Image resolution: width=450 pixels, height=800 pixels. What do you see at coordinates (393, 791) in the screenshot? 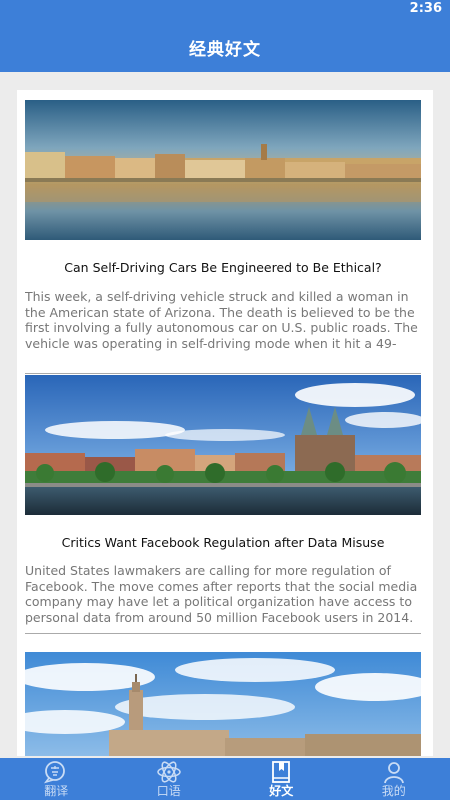
I see `tab-label: 我的` at bounding box center [393, 791].